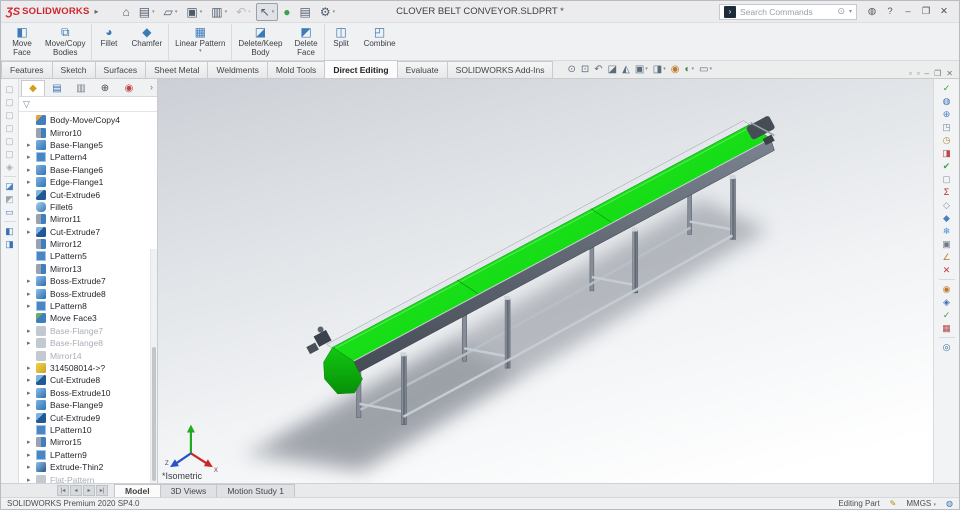  I want to click on feature-tree-item: ▸ LPattern4, so click(88, 157).